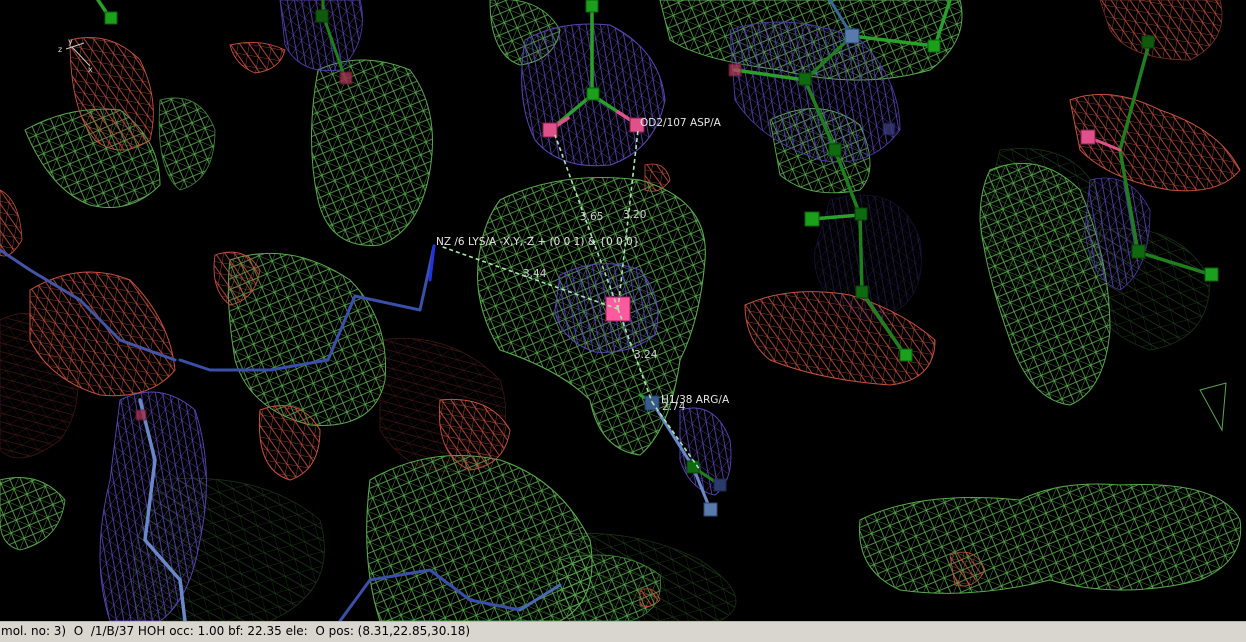  What do you see at coordinates (646, 355) in the screenshot?
I see `distance-label-4: 3.24` at bounding box center [646, 355].